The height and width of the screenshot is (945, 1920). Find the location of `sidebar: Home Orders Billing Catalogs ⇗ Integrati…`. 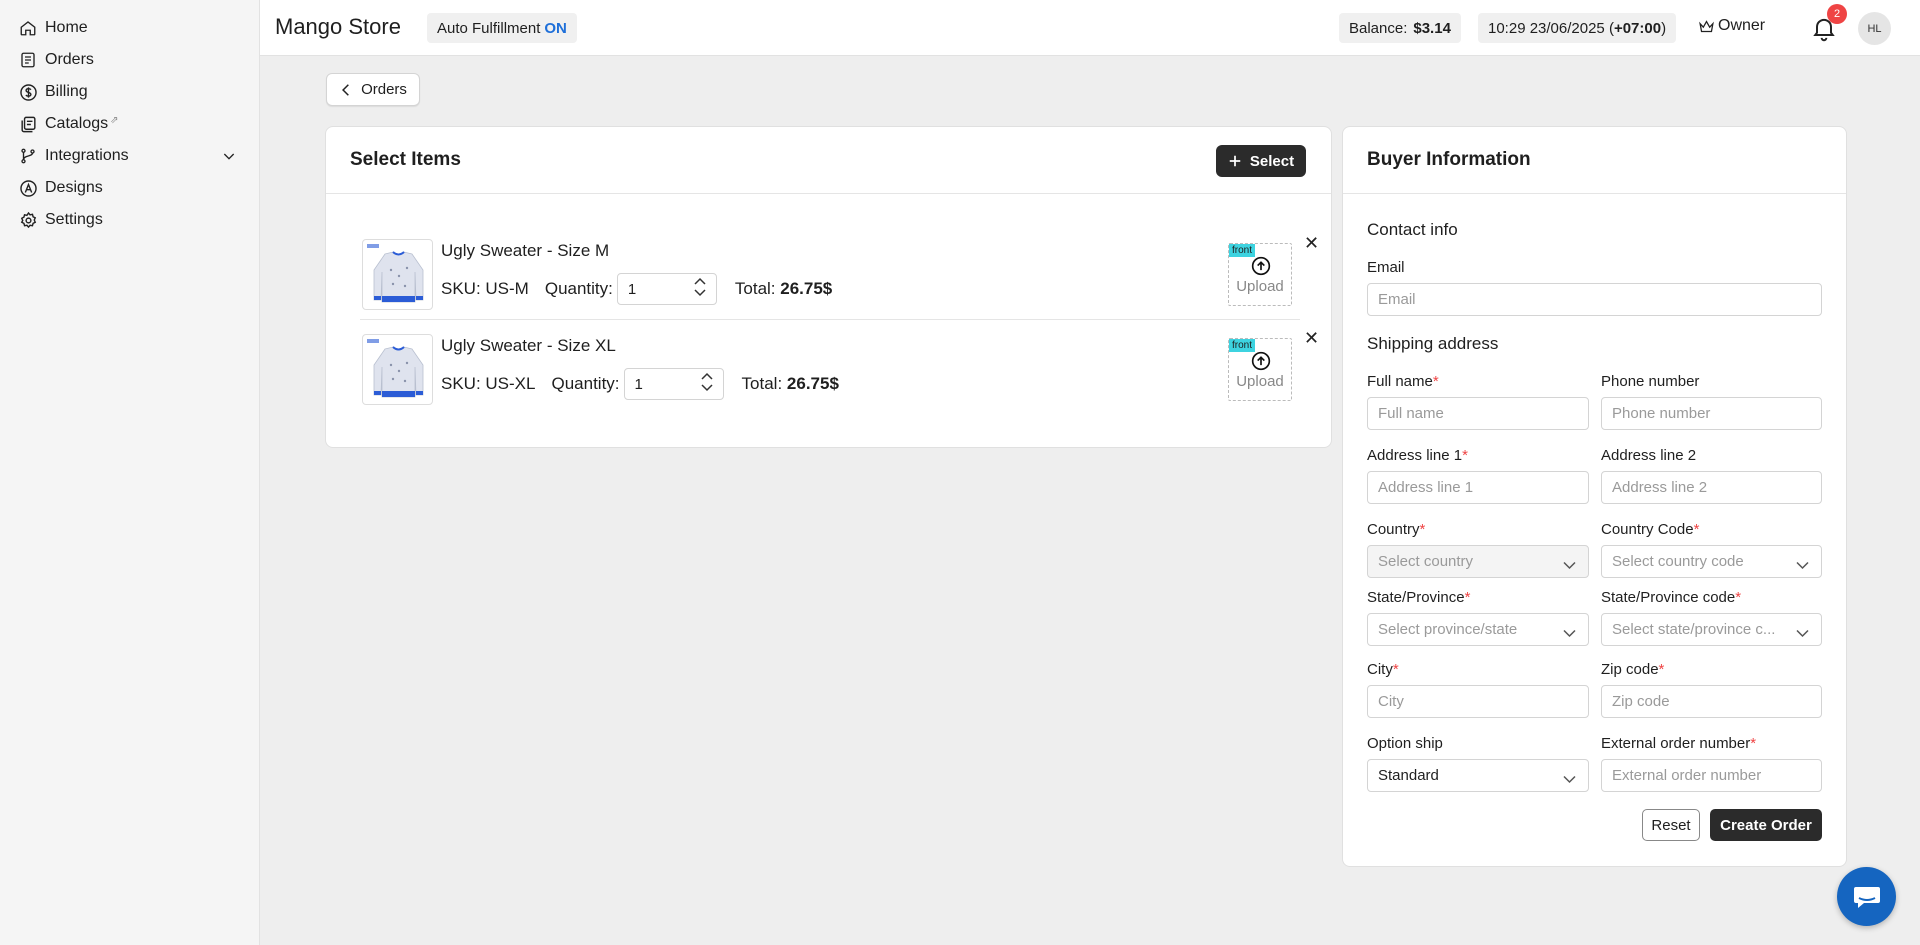

sidebar: Home Orders Billing Catalogs ⇗ Integrati… is located at coordinates (130, 472).